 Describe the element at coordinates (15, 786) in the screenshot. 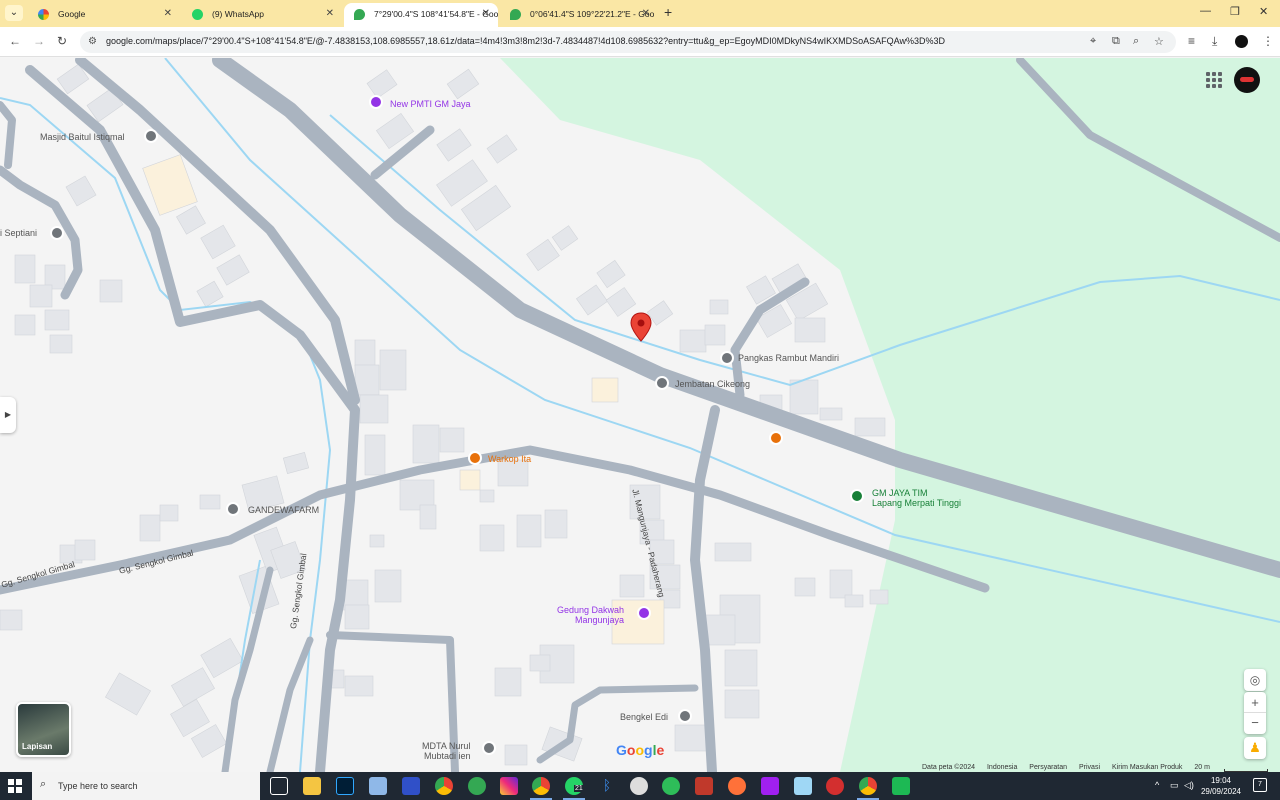

I see `windows-start-icon` at that location.